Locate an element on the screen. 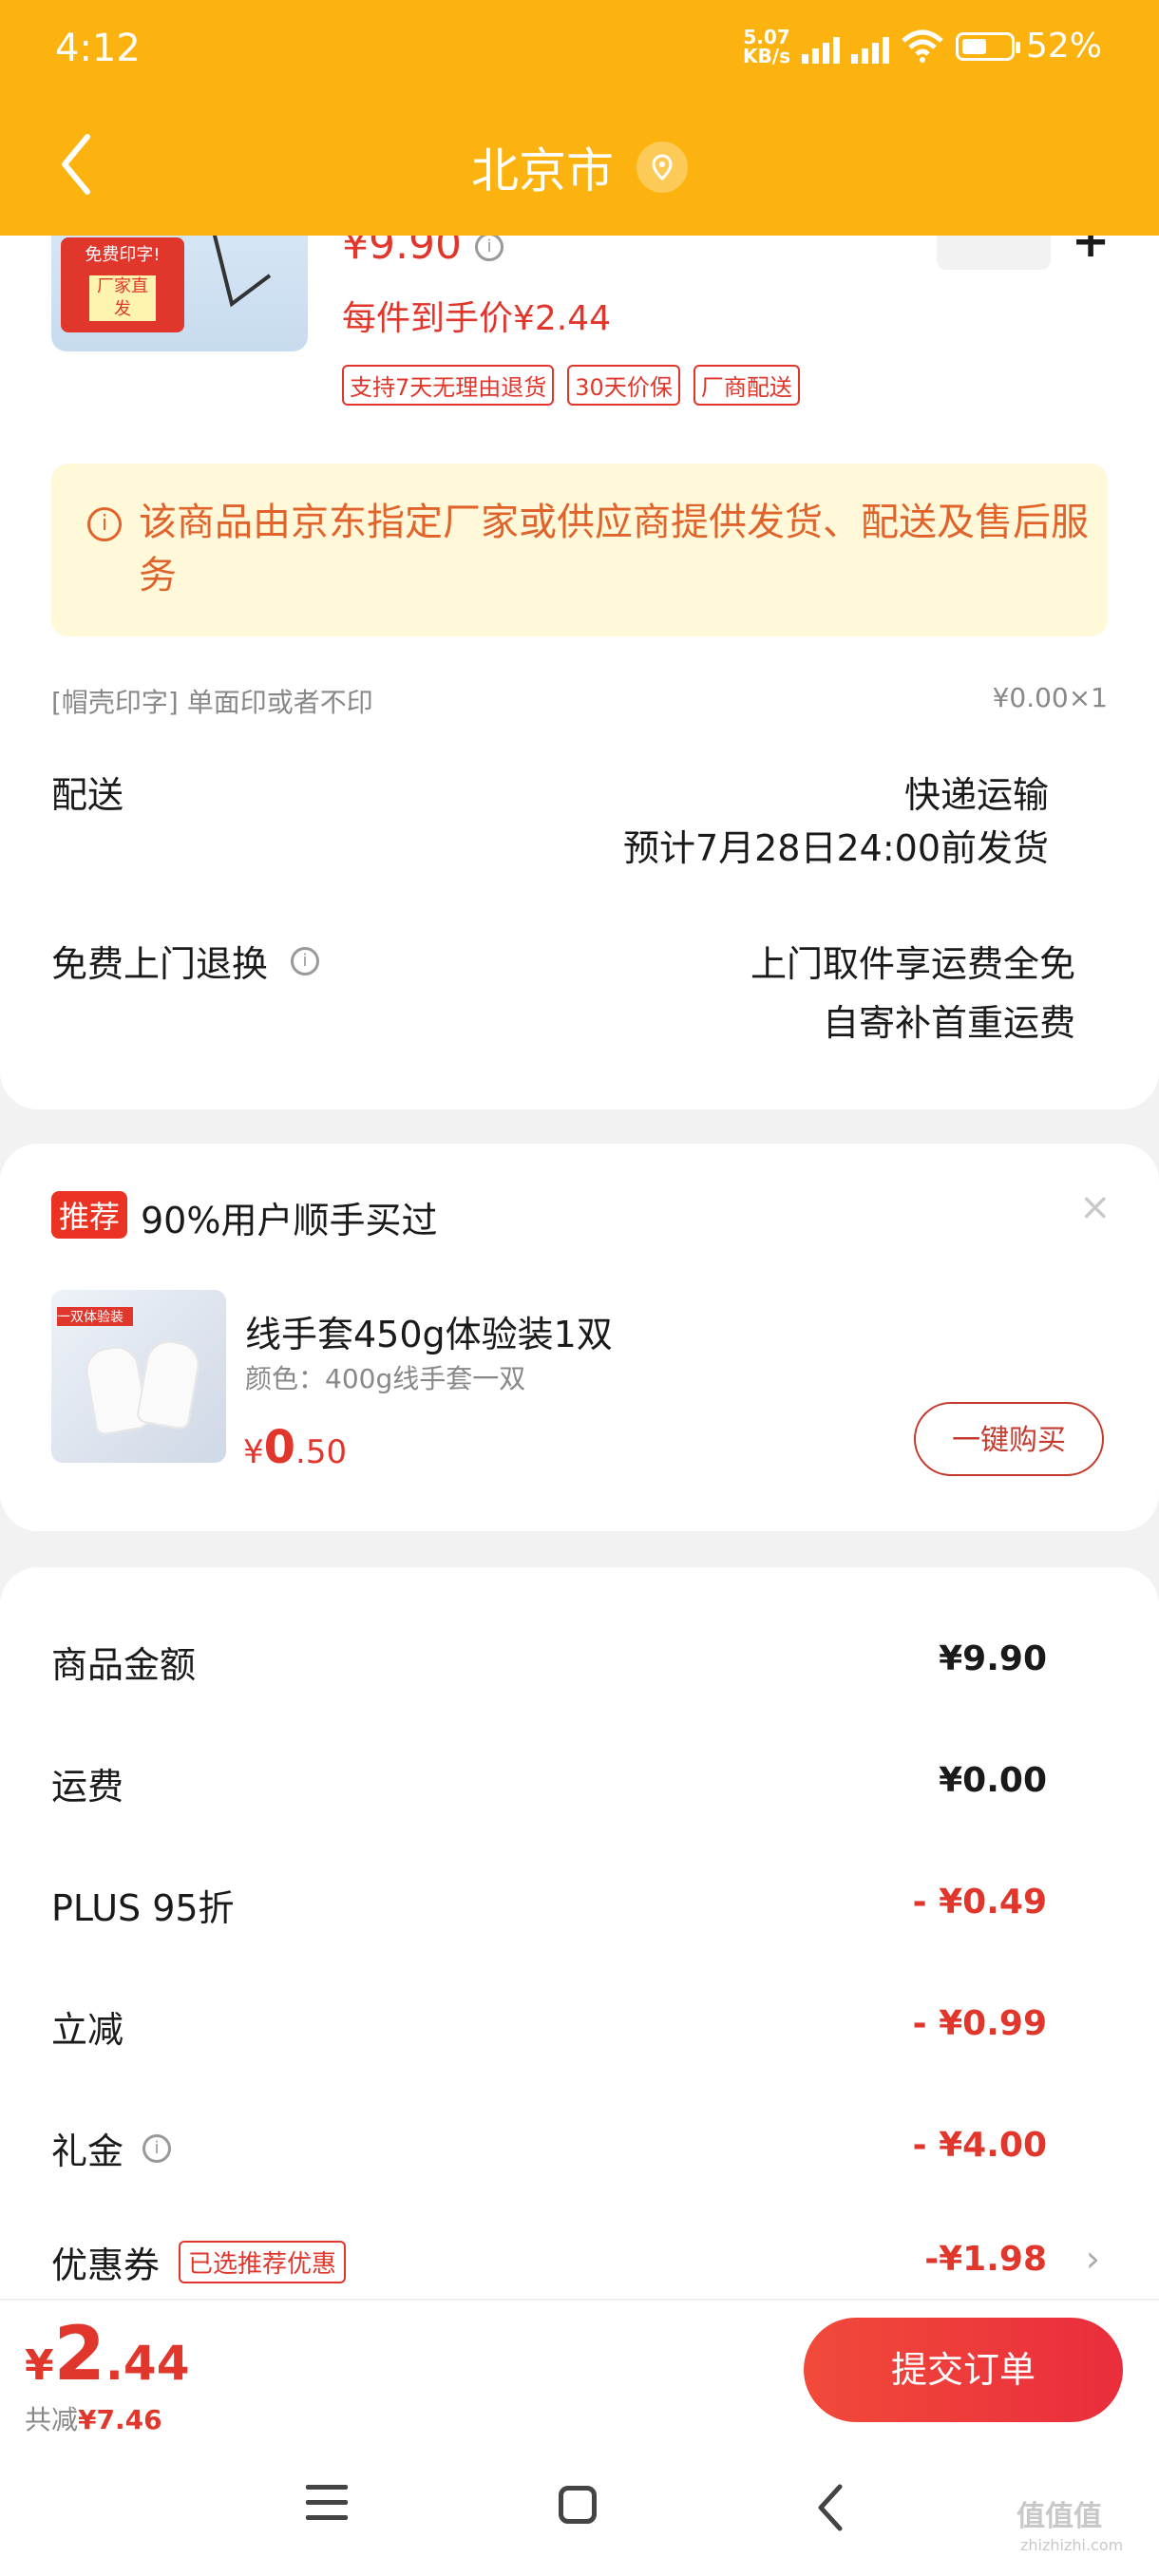  vendor-notice: i 该商品由京东指定厂家或供应商提供发货、配送及售后服务 is located at coordinates (579, 550).